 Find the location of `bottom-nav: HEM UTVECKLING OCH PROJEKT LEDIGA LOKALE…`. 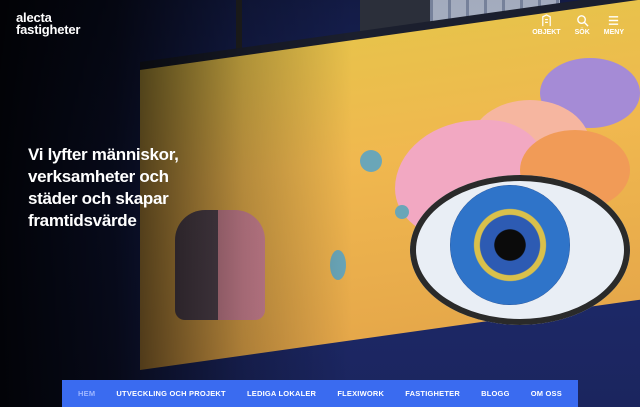

bottom-nav: HEM UTVECKLING OCH PROJEKT LEDIGA LOKALE… is located at coordinates (320, 393).